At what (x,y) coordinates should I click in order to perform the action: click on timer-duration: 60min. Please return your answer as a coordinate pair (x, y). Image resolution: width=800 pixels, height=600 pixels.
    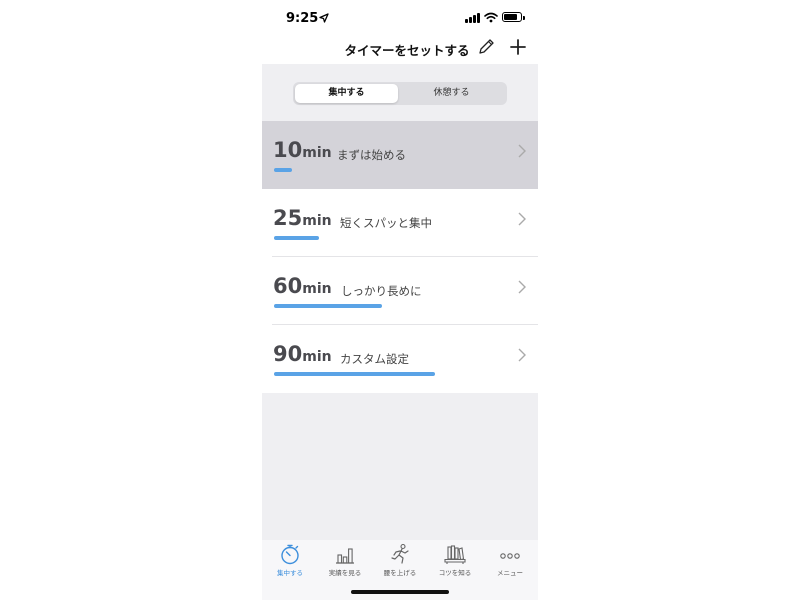
    Looking at the image, I should click on (302, 286).